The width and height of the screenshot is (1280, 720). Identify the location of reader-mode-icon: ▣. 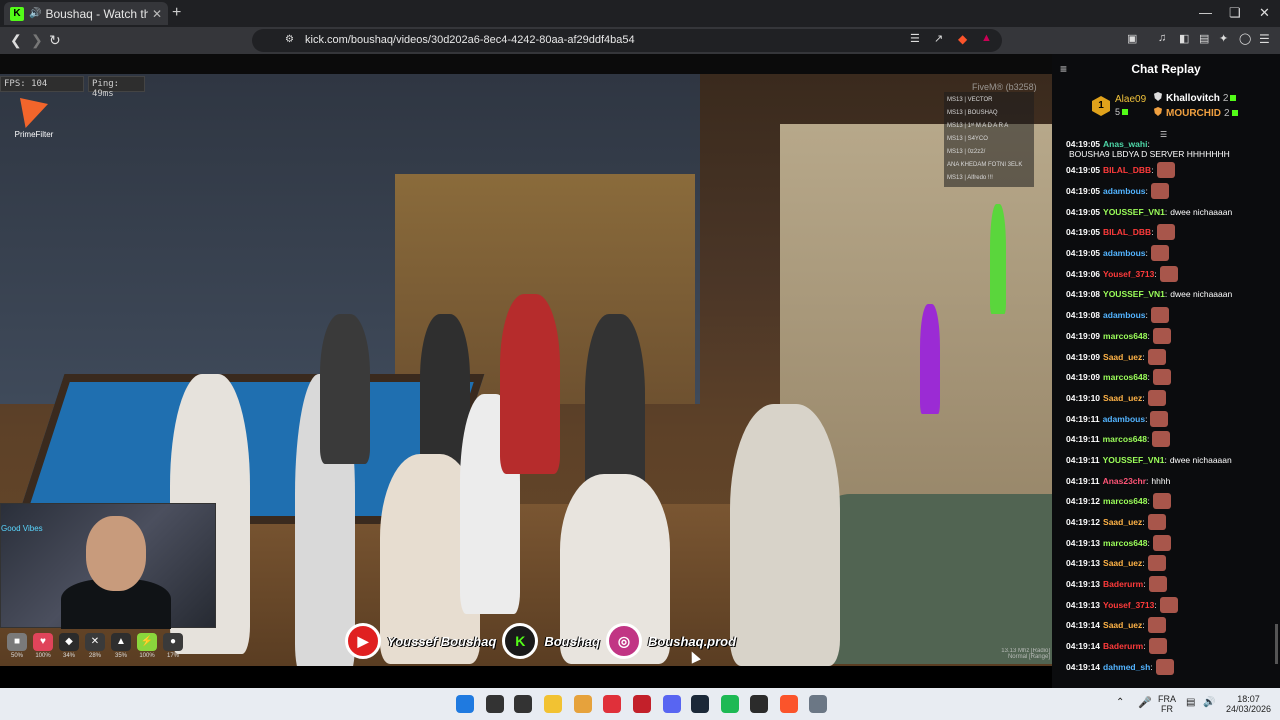
(1132, 38).